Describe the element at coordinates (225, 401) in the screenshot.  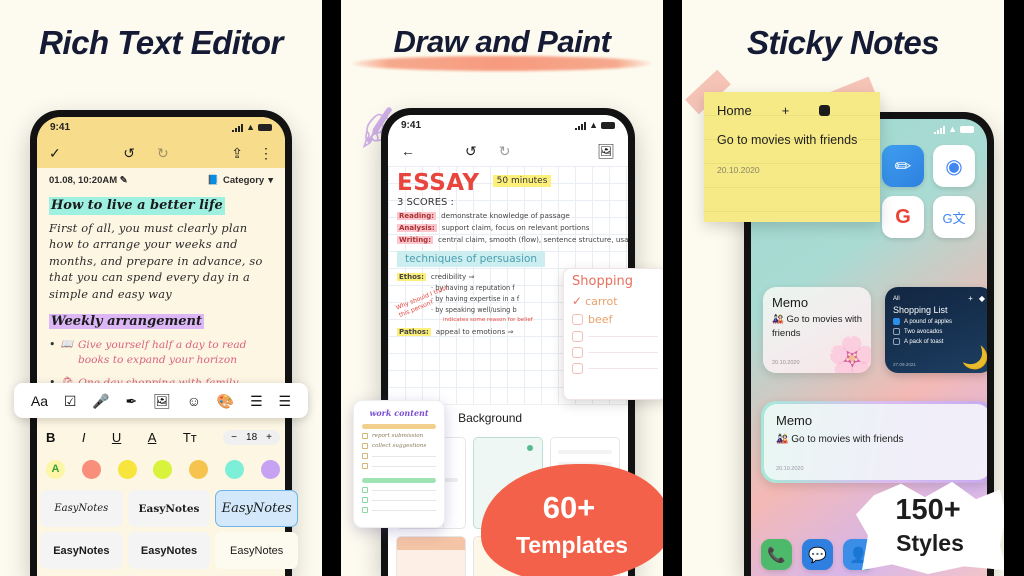
I see `palette-icon: 🎨` at that location.